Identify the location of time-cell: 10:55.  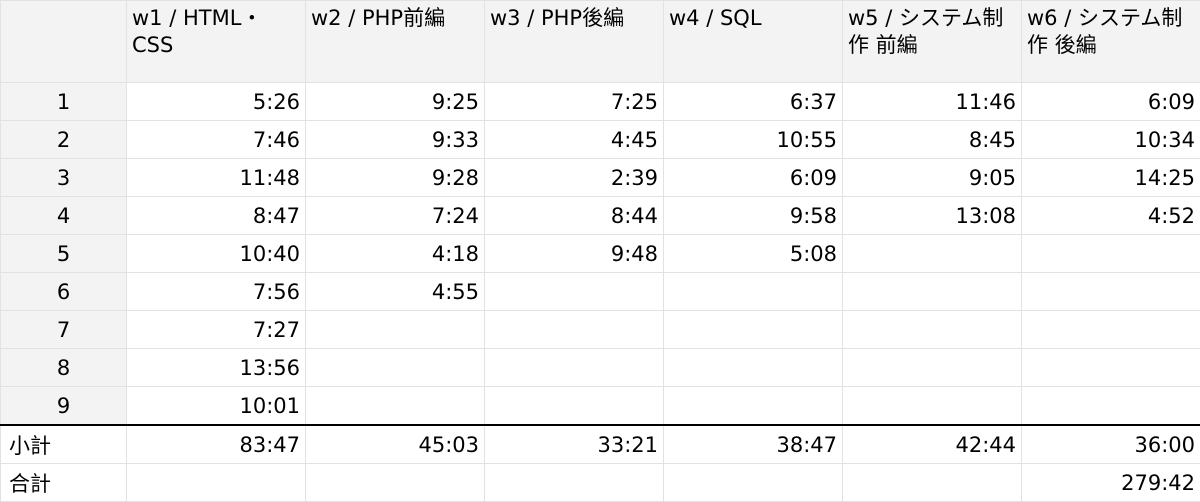
(753, 140).